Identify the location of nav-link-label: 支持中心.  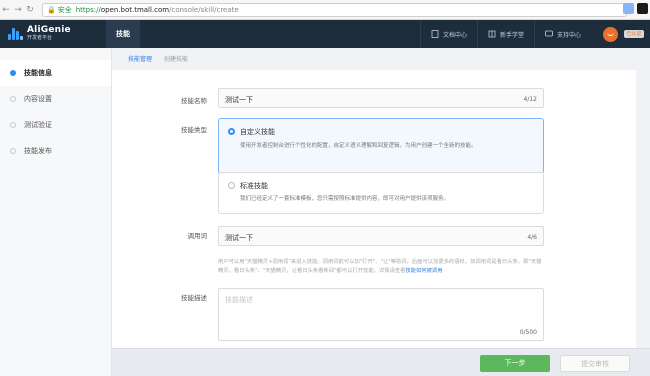
(568, 35).